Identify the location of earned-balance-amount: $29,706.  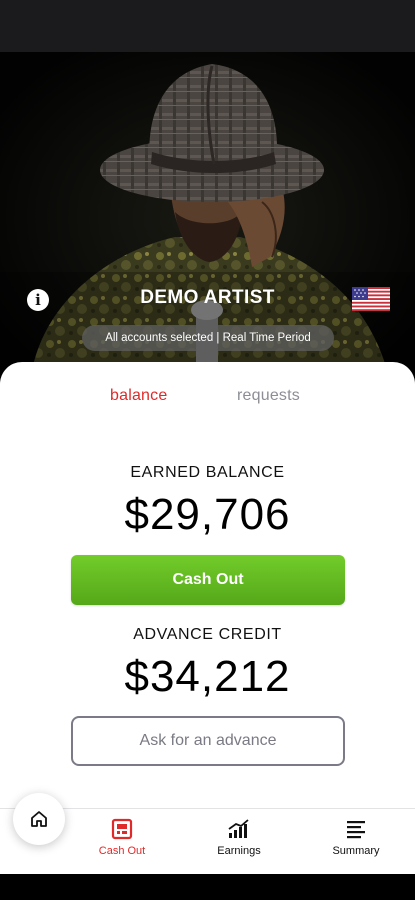
(207, 514).